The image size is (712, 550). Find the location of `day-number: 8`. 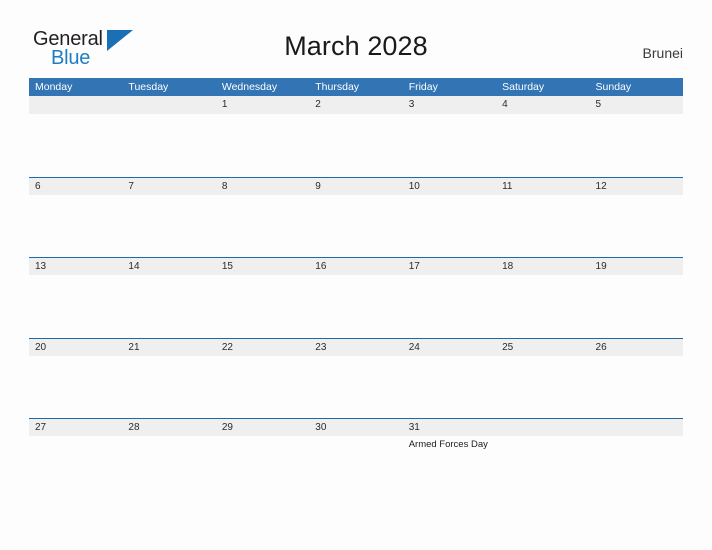

day-number: 8 is located at coordinates (224, 186).